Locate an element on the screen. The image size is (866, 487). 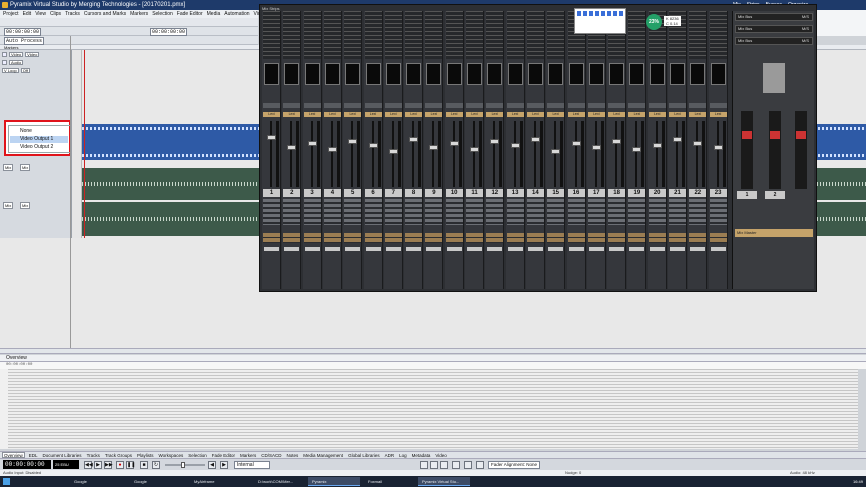
fader-alignment-select: Fader Alignment: None is located at coordinates (514, 465).